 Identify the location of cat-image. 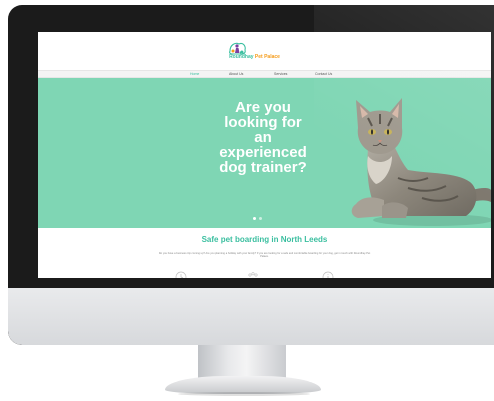
(421, 162).